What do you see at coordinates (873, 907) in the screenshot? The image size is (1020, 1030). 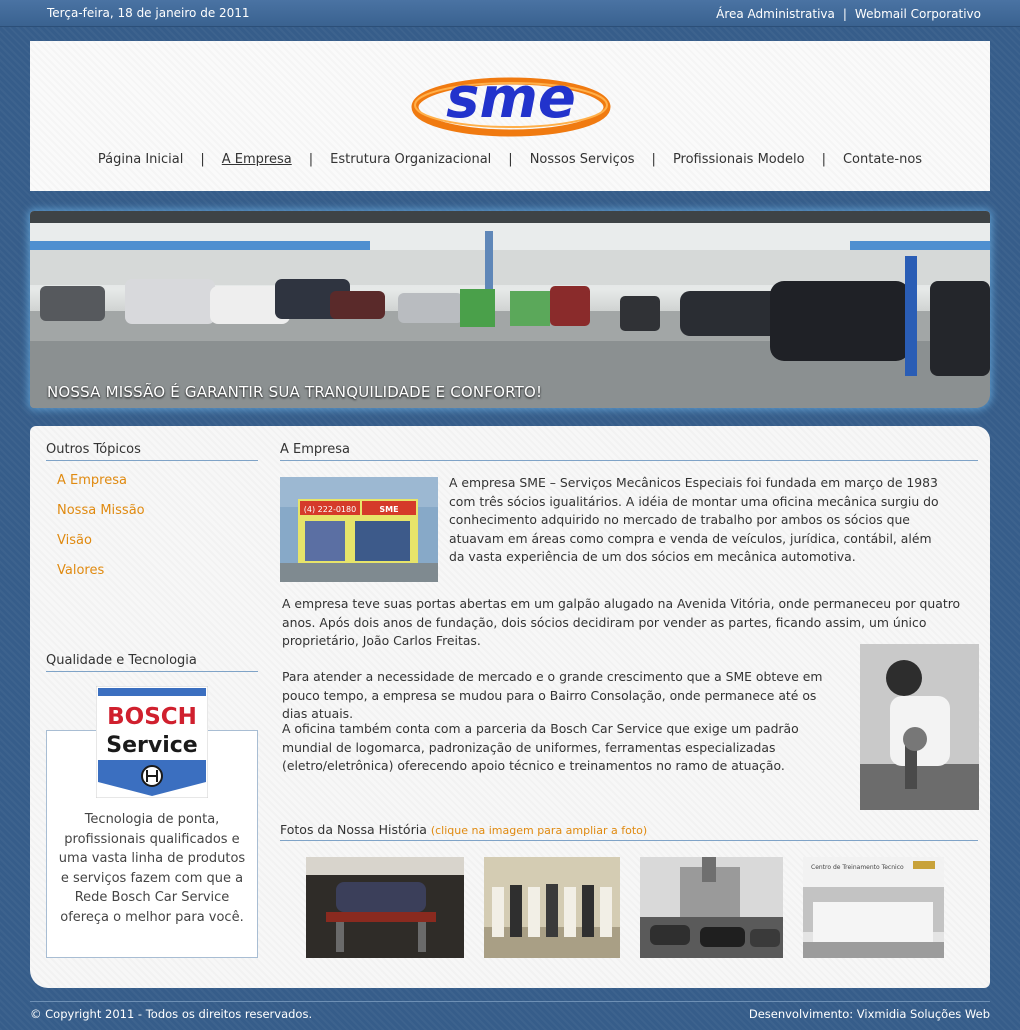 I see `history-photo-4: Centro de Treinamento Tecnico` at bounding box center [873, 907].